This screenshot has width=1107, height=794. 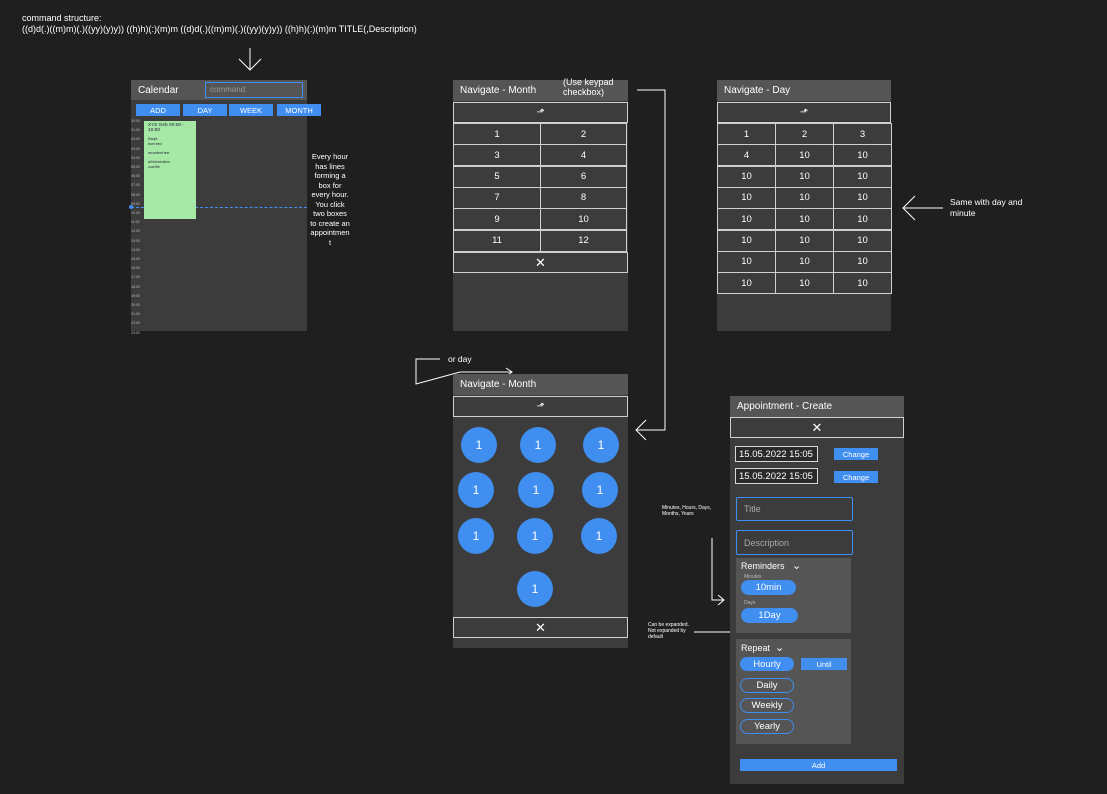 What do you see at coordinates (986, 207) in the screenshot?
I see `same-day-minute-note: Same with day and minute` at bounding box center [986, 207].